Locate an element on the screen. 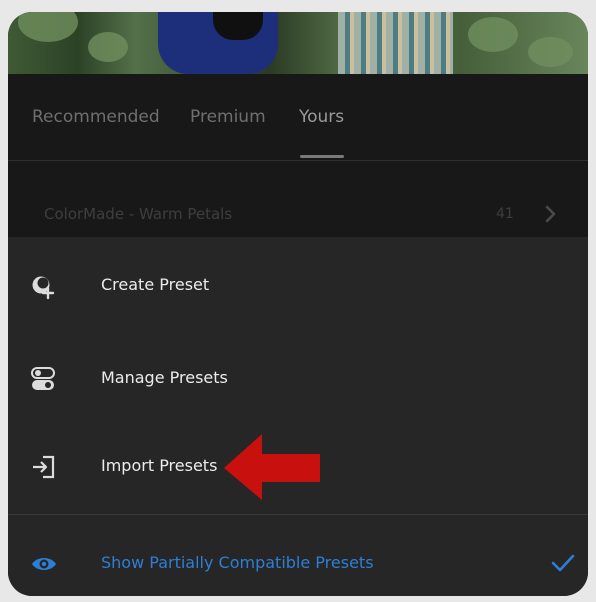  import-icon is located at coordinates (44, 467).